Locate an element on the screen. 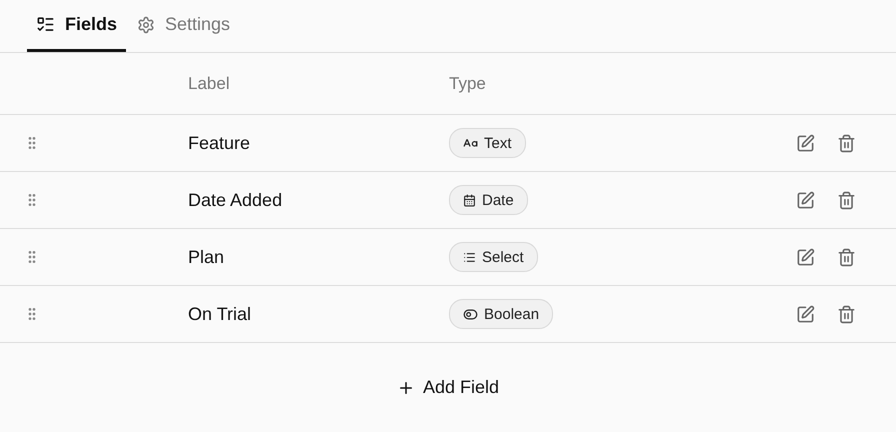 Image resolution: width=896 pixels, height=432 pixels. field-label: Plan is located at coordinates (207, 257).